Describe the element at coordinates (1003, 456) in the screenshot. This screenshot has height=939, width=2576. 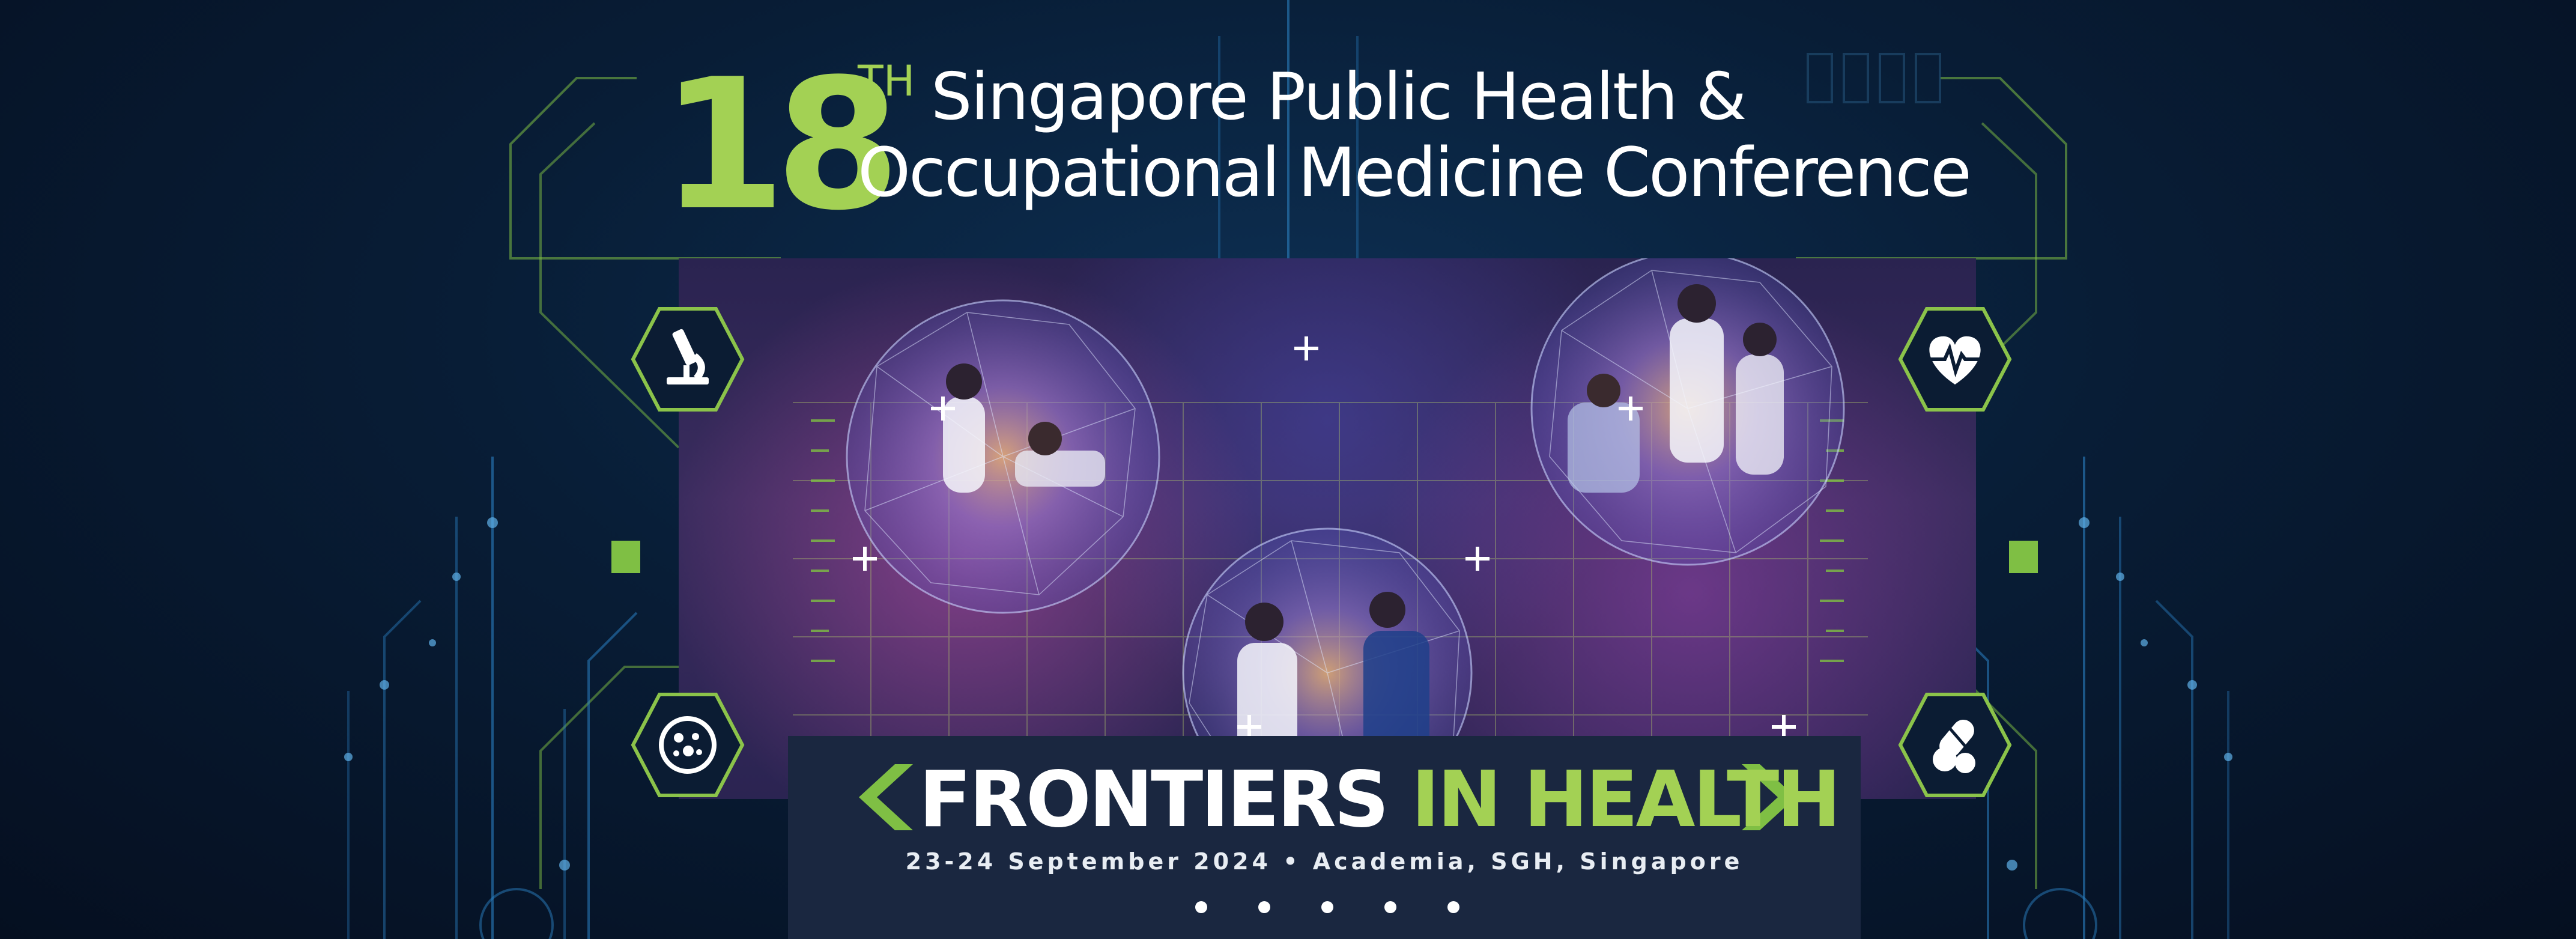
I see `bubble-doctor-patient` at that location.